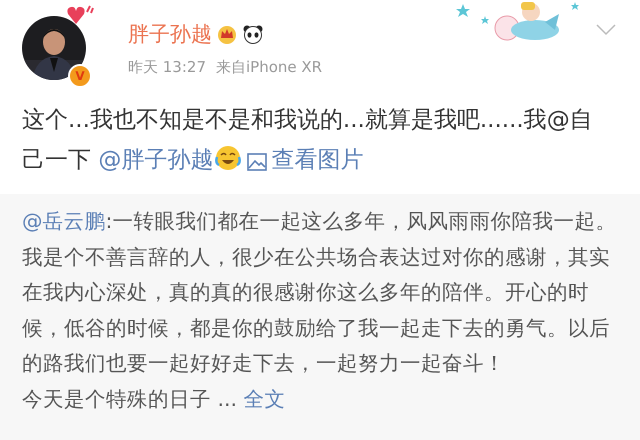 Image resolution: width=640 pixels, height=440 pixels. I want to click on heart-icon, so click(80, 15).